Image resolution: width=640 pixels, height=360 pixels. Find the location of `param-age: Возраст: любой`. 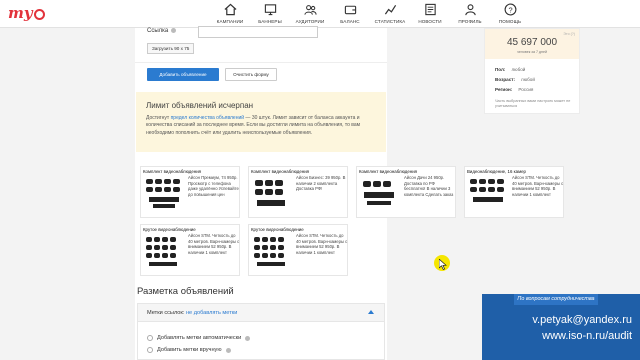

param-age: Возраст: любой is located at coordinates (515, 79).